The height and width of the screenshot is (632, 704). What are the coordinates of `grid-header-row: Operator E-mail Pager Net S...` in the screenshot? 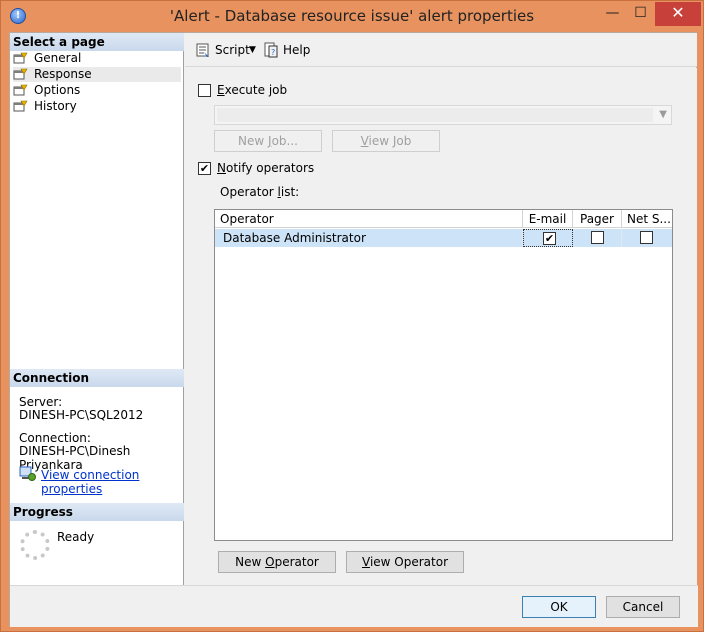 It's located at (443, 219).